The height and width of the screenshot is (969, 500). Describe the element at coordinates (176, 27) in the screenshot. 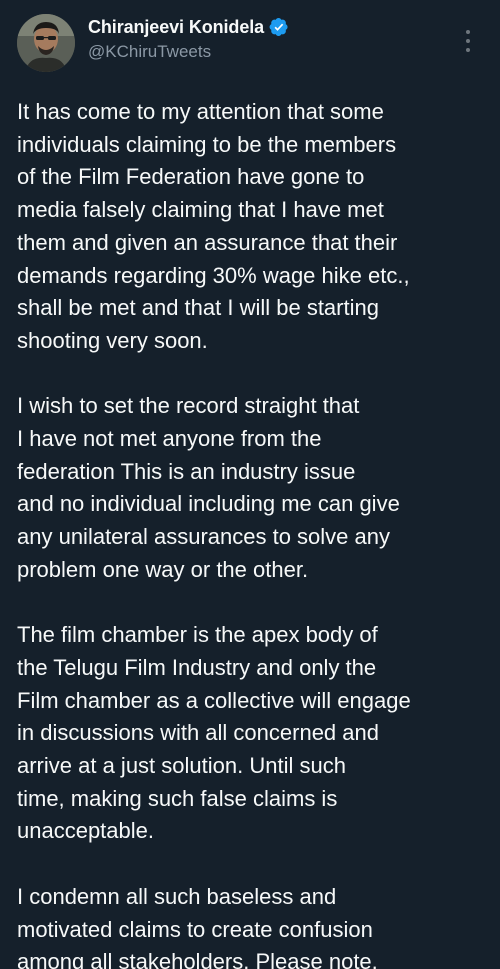

I see `author-display-name: Chiranjeevi Konidela` at that location.